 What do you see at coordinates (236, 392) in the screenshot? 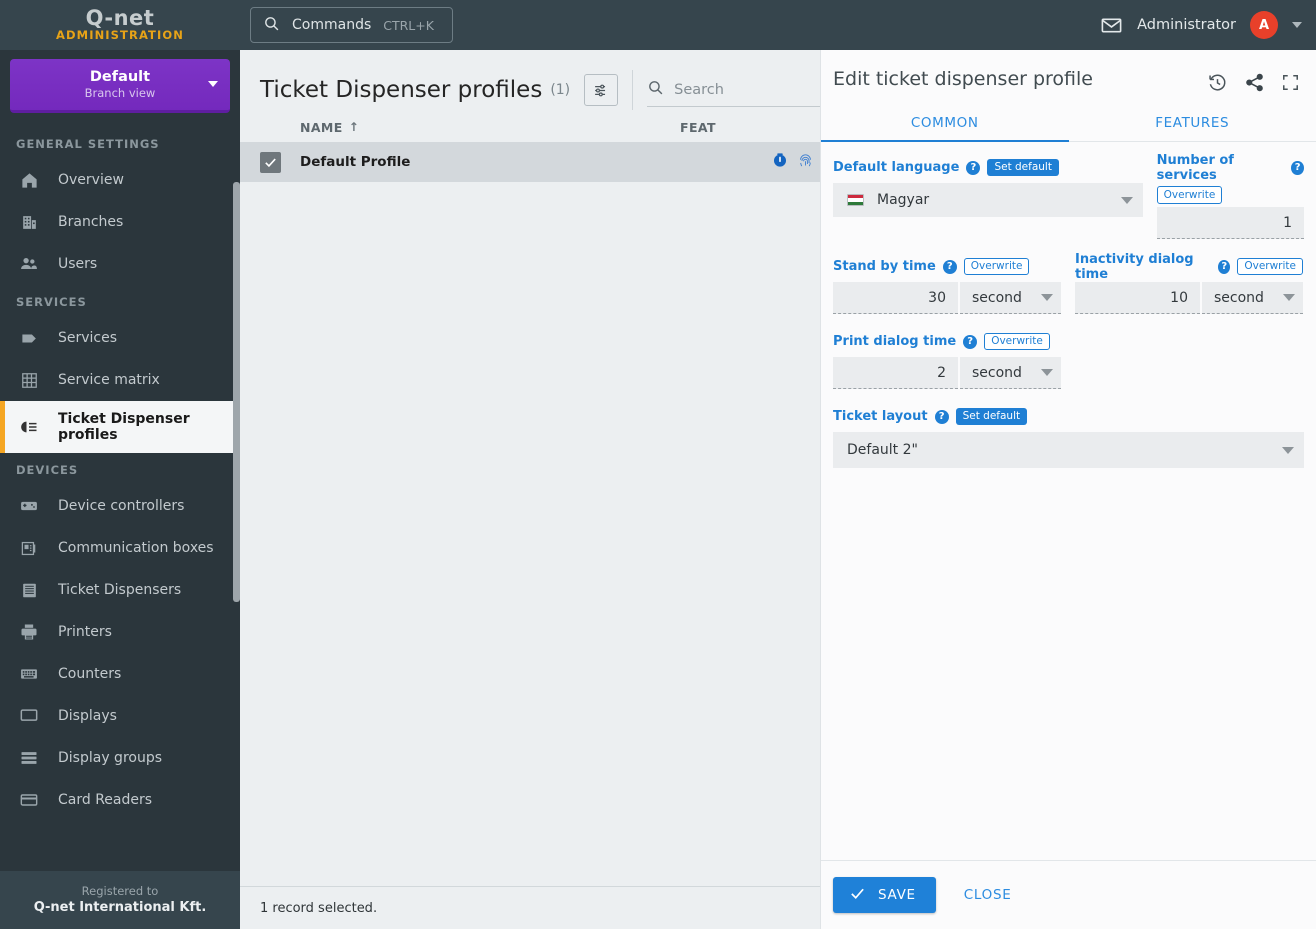
I see `sidebar-scrollbar-thumb` at bounding box center [236, 392].